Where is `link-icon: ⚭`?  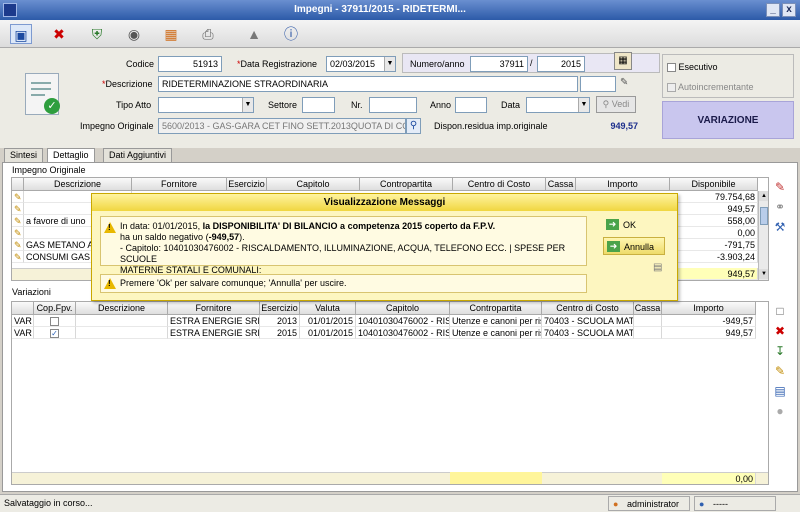
link-icon: ⚭ is located at coordinates (780, 207).